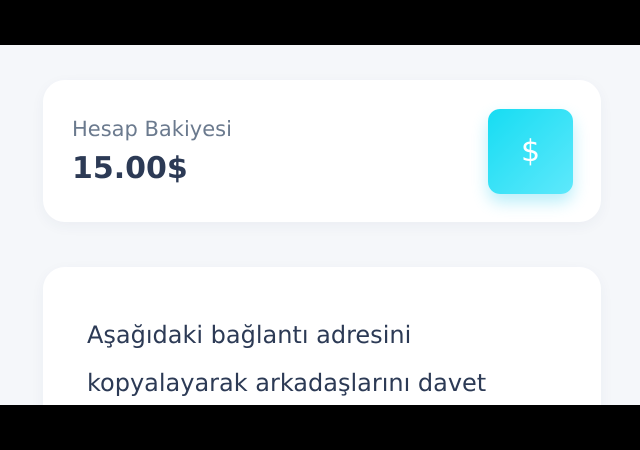 Image resolution: width=640 pixels, height=450 pixels. Describe the element at coordinates (530, 151) in the screenshot. I see `dollar-icon: $` at that location.